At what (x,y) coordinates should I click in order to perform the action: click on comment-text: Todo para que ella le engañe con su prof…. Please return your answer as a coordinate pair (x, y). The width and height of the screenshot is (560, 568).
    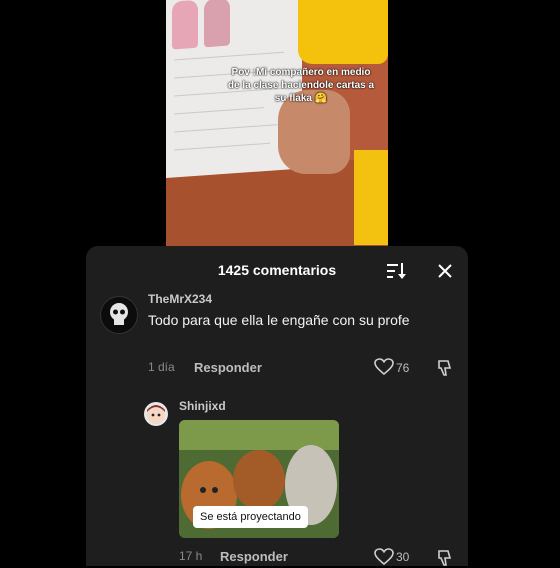
    Looking at the image, I should click on (279, 320).